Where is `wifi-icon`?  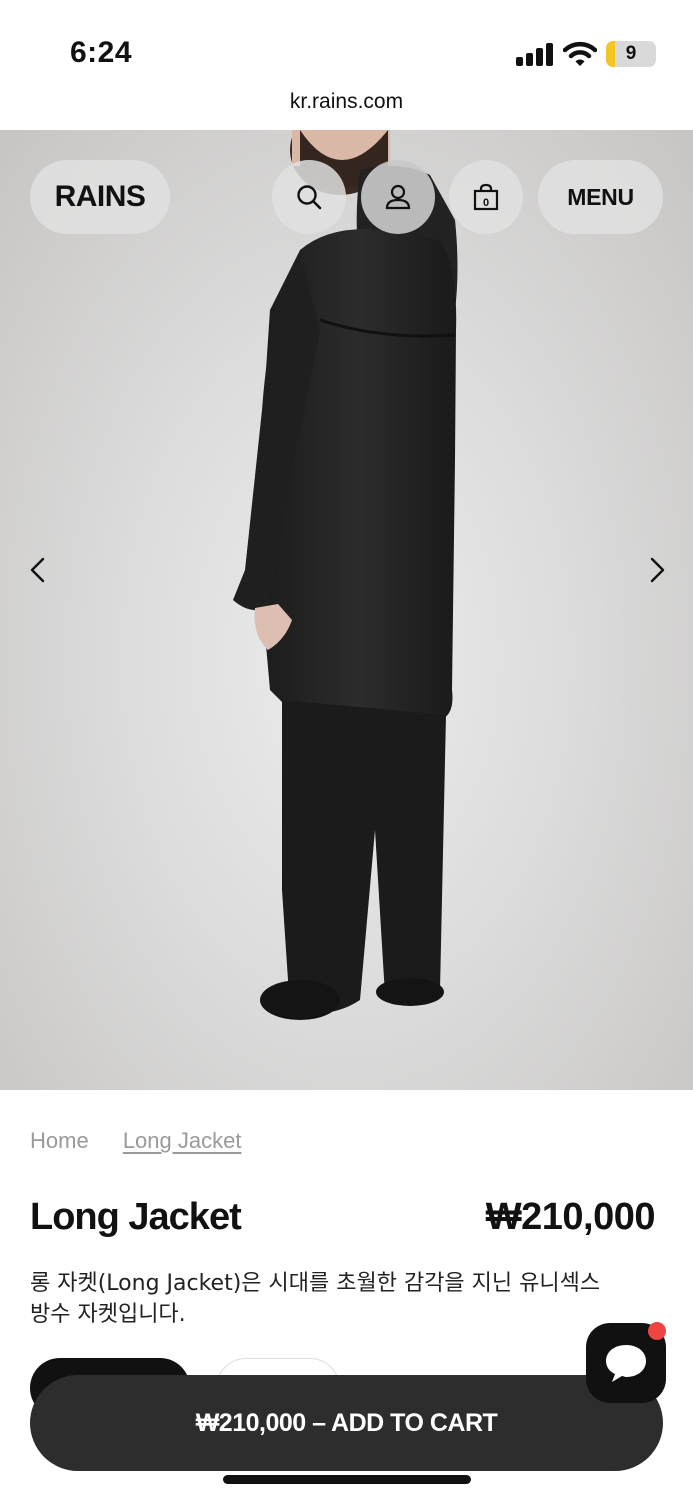 wifi-icon is located at coordinates (580, 53).